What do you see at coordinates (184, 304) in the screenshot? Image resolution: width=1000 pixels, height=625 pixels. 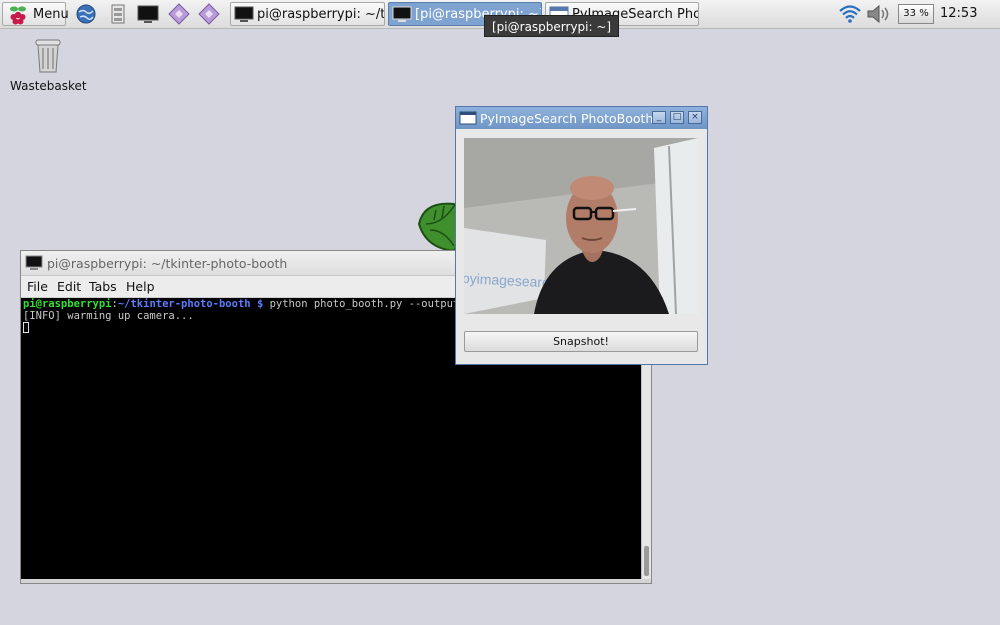 I see `prompt-path: ~/tkinter-photo-booth` at bounding box center [184, 304].